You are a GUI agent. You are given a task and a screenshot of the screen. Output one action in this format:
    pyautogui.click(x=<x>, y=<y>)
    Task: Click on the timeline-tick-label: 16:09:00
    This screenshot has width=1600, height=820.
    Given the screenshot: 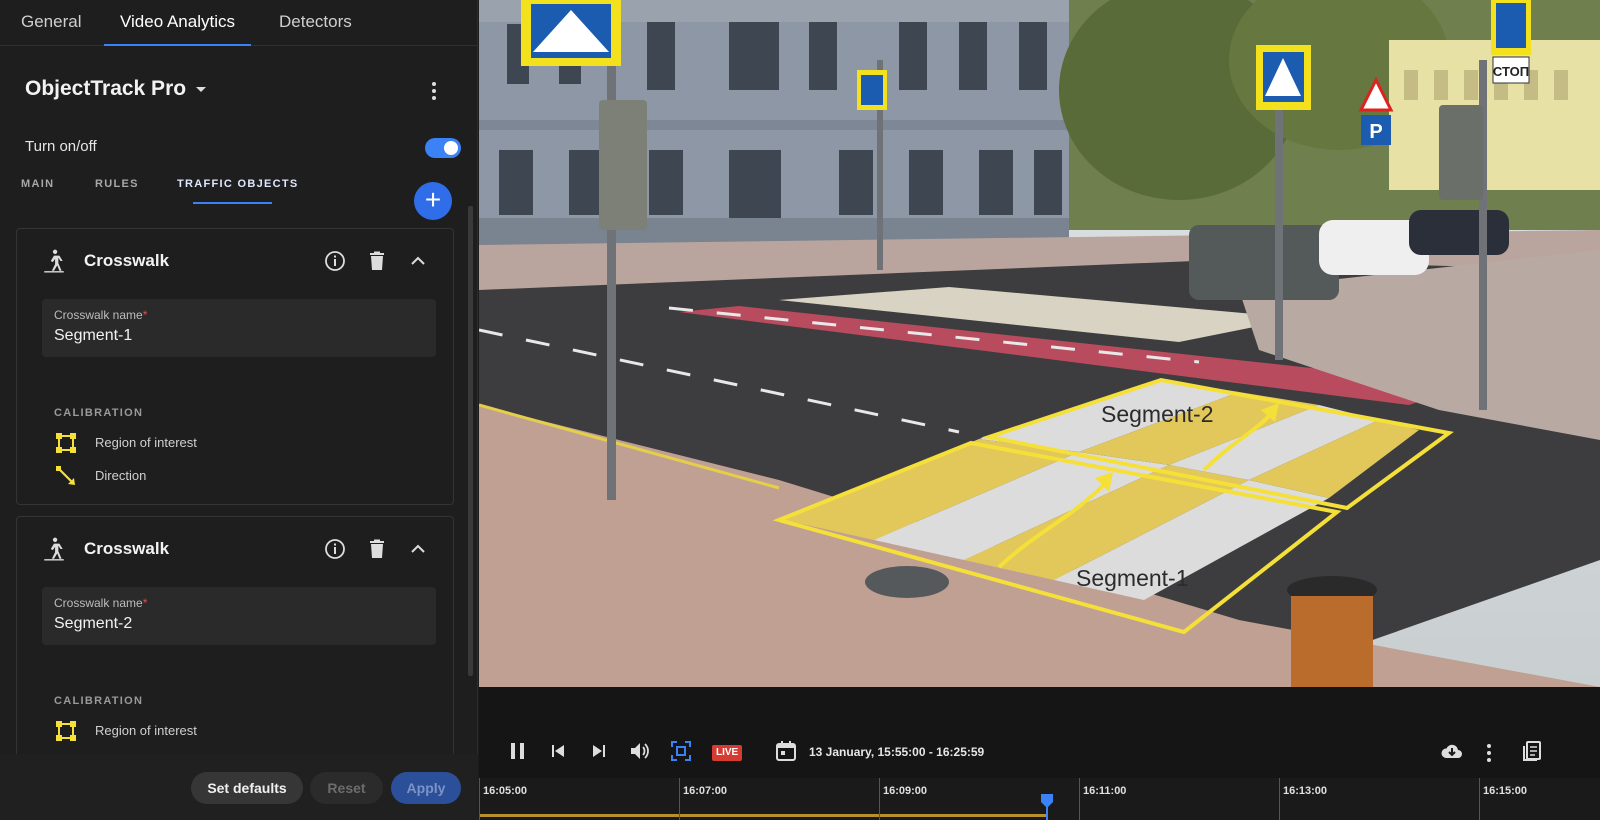 What is the action you would take?
    pyautogui.click(x=905, y=791)
    